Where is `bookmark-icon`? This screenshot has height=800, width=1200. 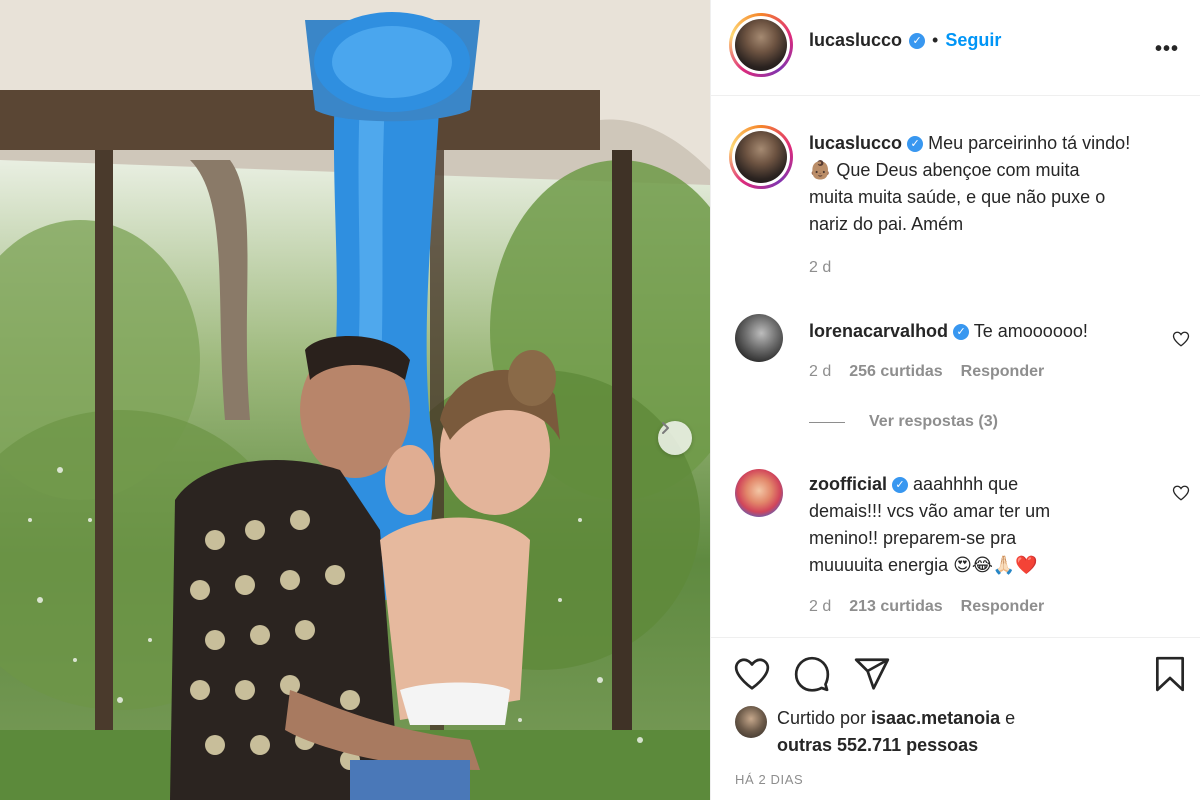
bookmark-icon is located at coordinates (1170, 674).